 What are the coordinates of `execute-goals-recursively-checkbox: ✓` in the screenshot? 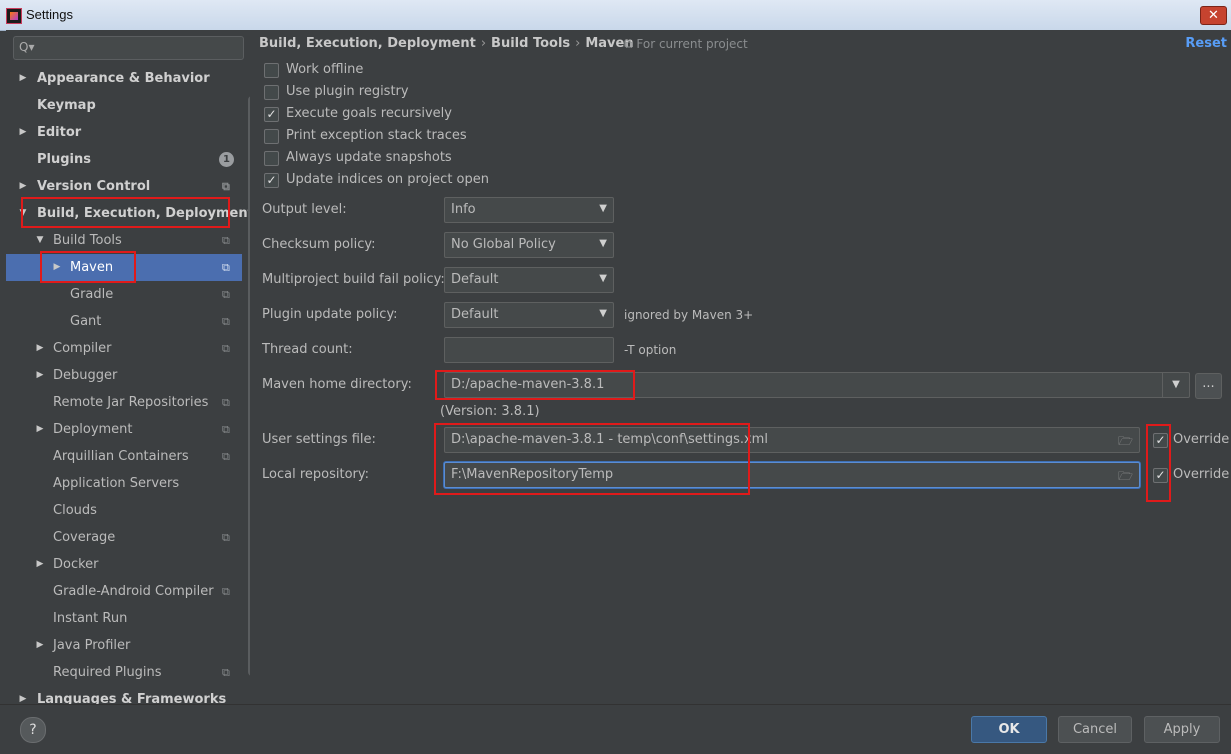 It's located at (271, 114).